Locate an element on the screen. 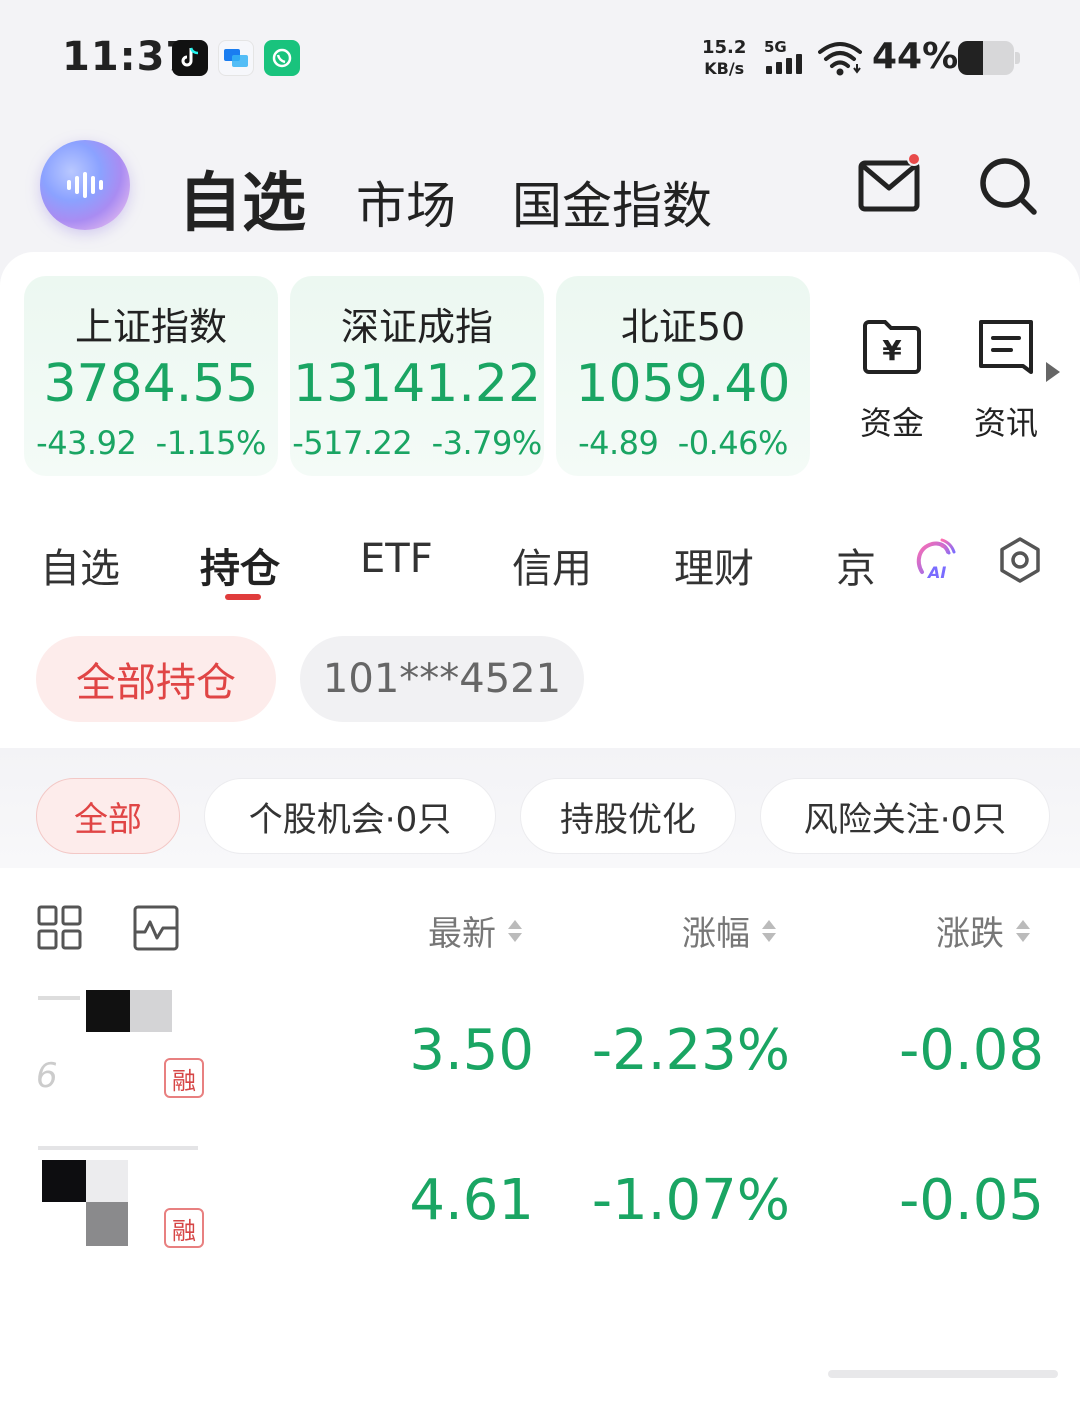 The image size is (1080, 1417). funds-button: ¥ 资金 is located at coordinates (892, 380).